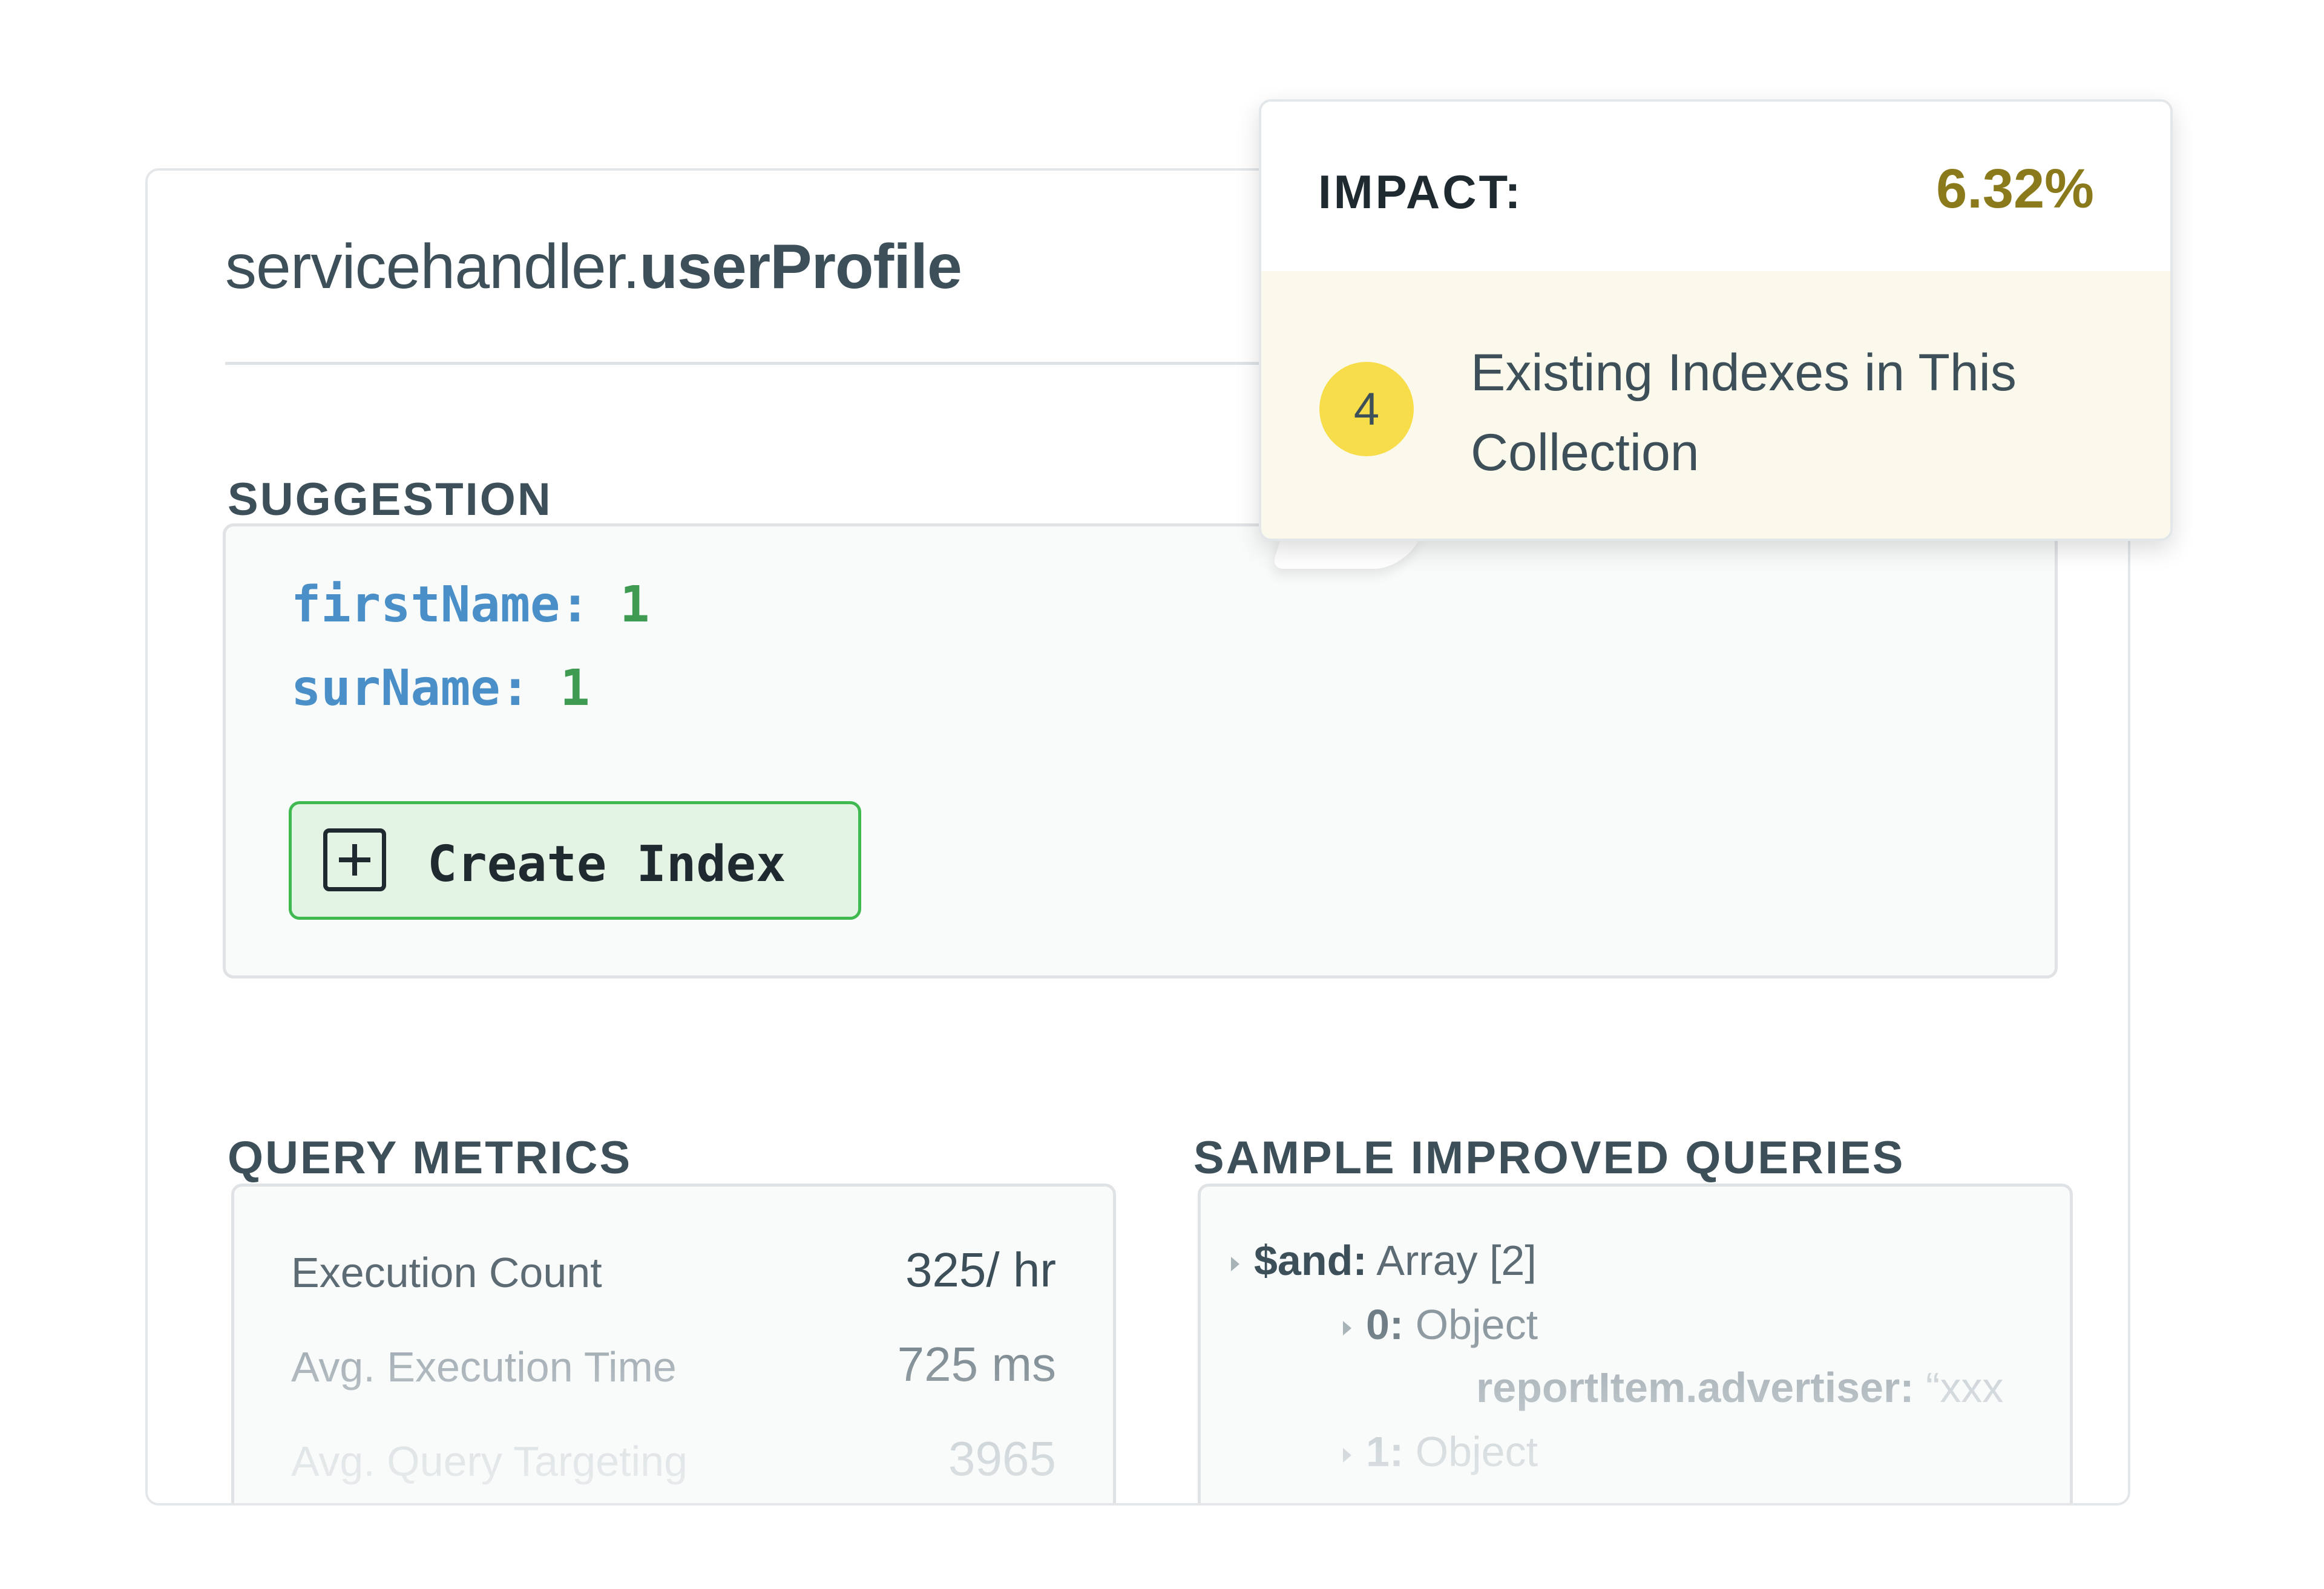 The image size is (2324, 1589). What do you see at coordinates (1385, 1452) in the screenshot?
I see `query-key: 1:` at bounding box center [1385, 1452].